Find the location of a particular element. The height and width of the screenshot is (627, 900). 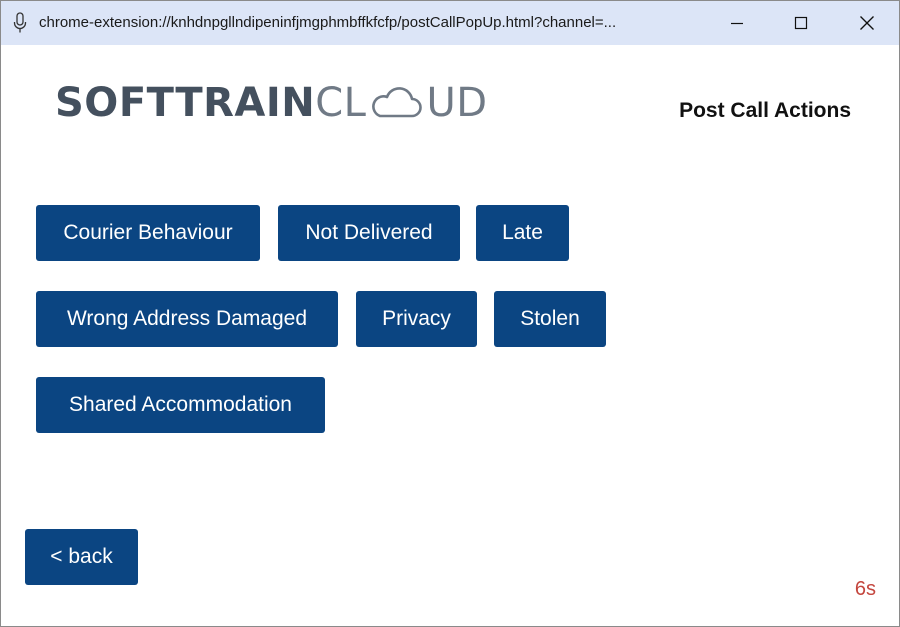

back-button: < back is located at coordinates (81, 557).